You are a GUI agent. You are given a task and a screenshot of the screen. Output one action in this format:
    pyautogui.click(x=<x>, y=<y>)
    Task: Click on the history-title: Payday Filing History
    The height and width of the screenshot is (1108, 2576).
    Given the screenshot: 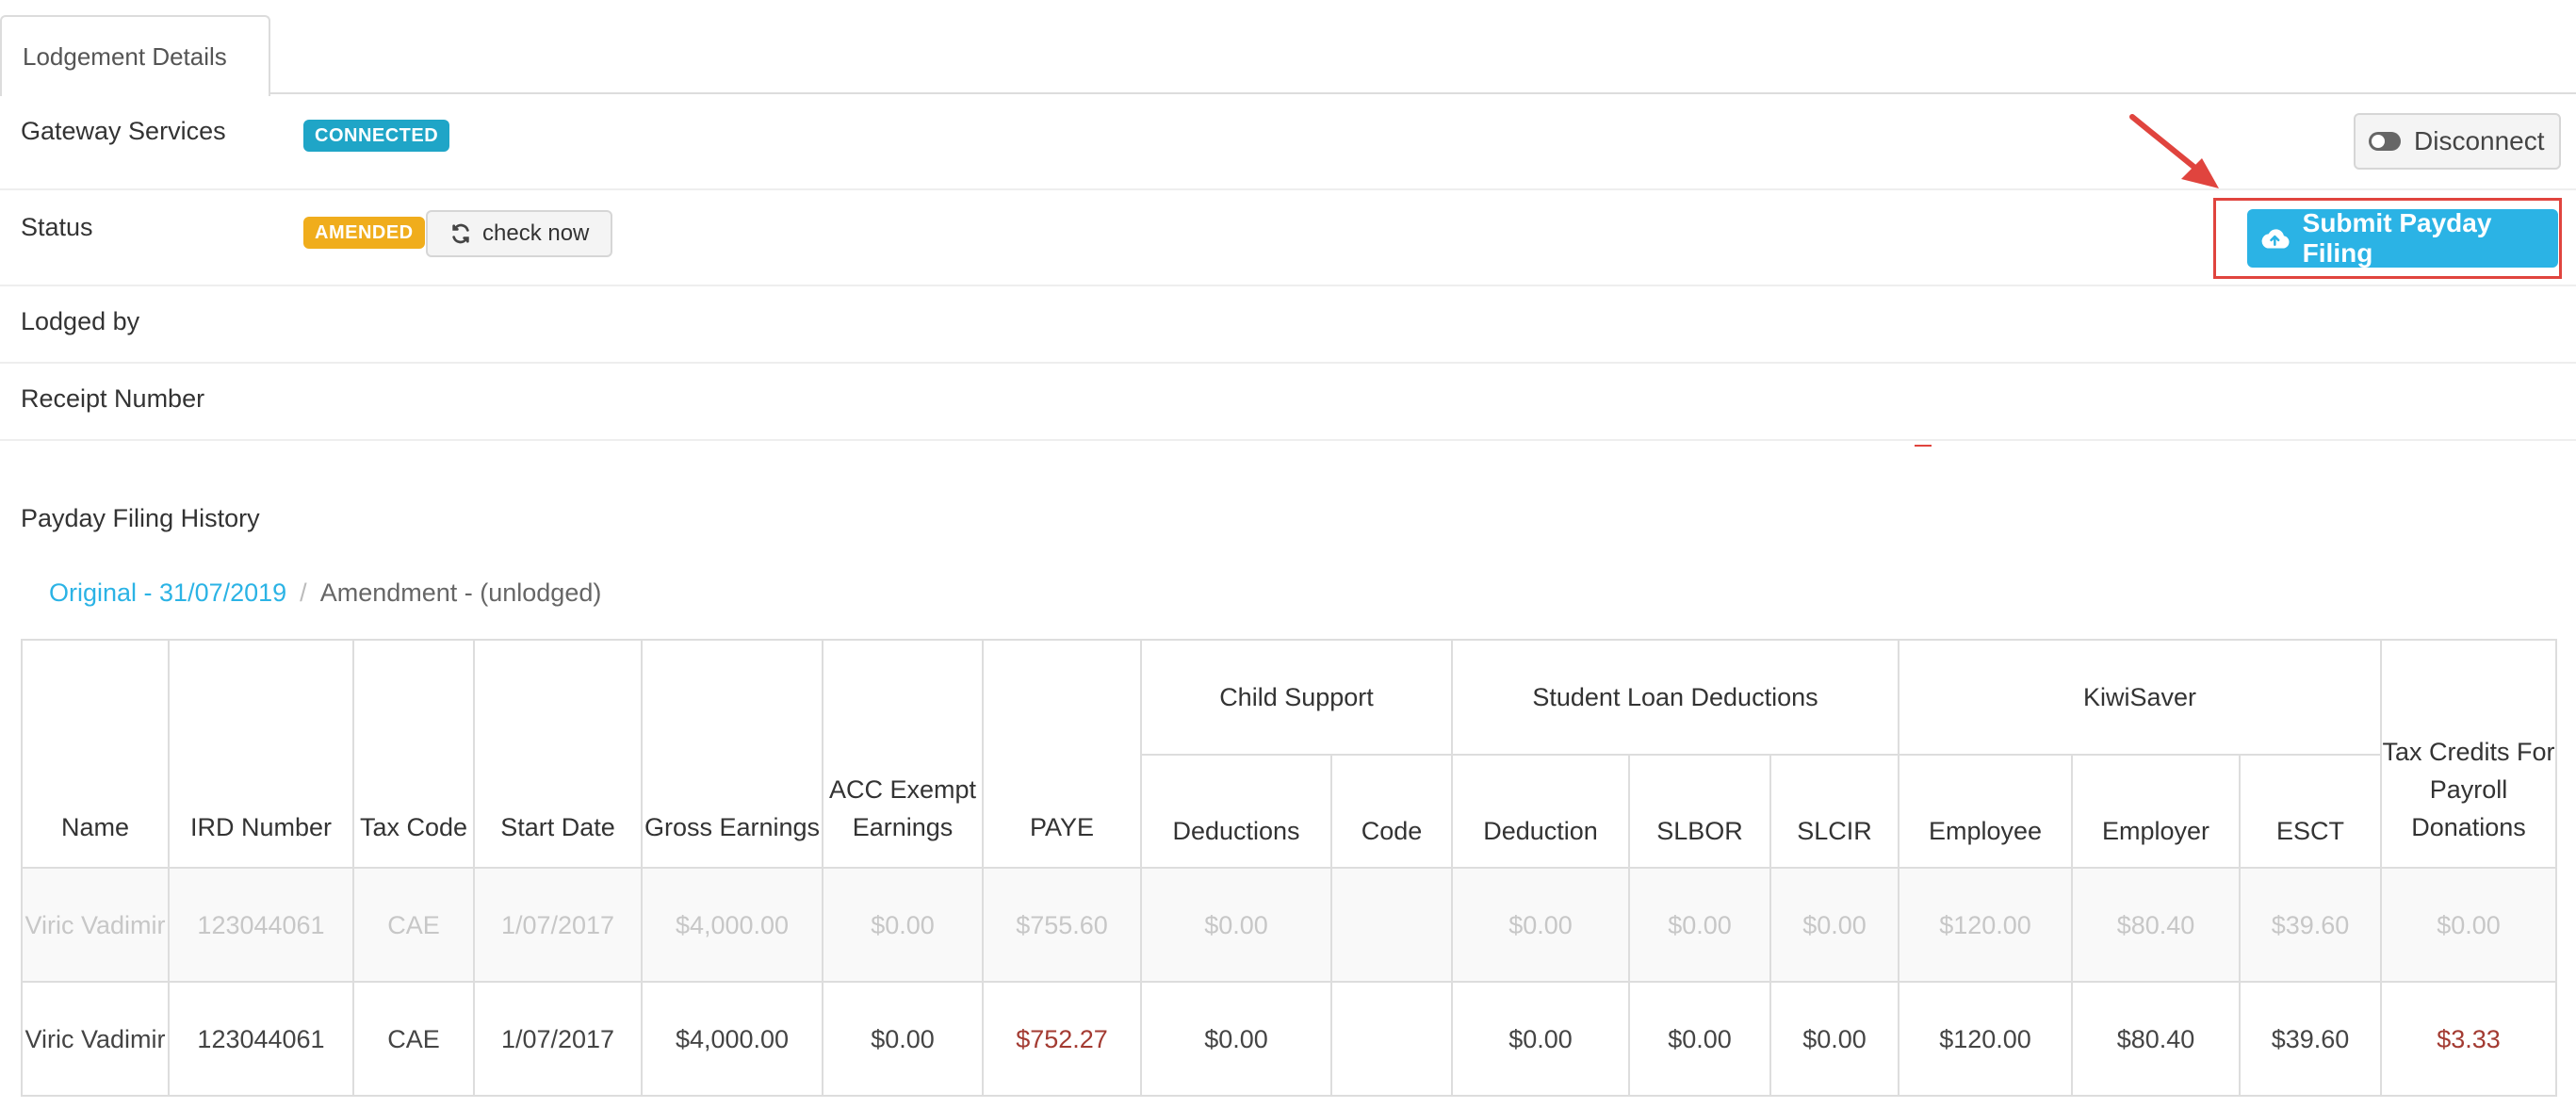 What is the action you would take?
    pyautogui.click(x=140, y=518)
    